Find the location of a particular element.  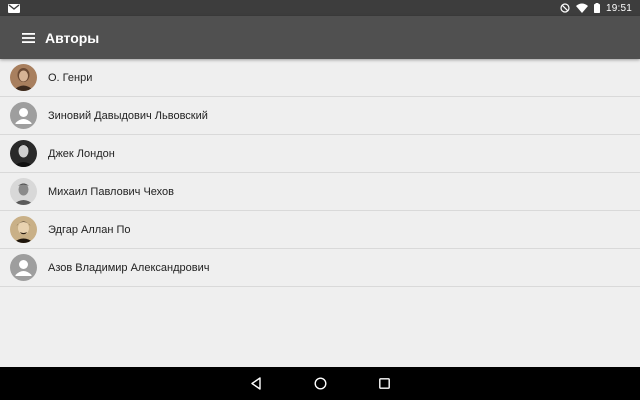

home-icon is located at coordinates (320, 383).